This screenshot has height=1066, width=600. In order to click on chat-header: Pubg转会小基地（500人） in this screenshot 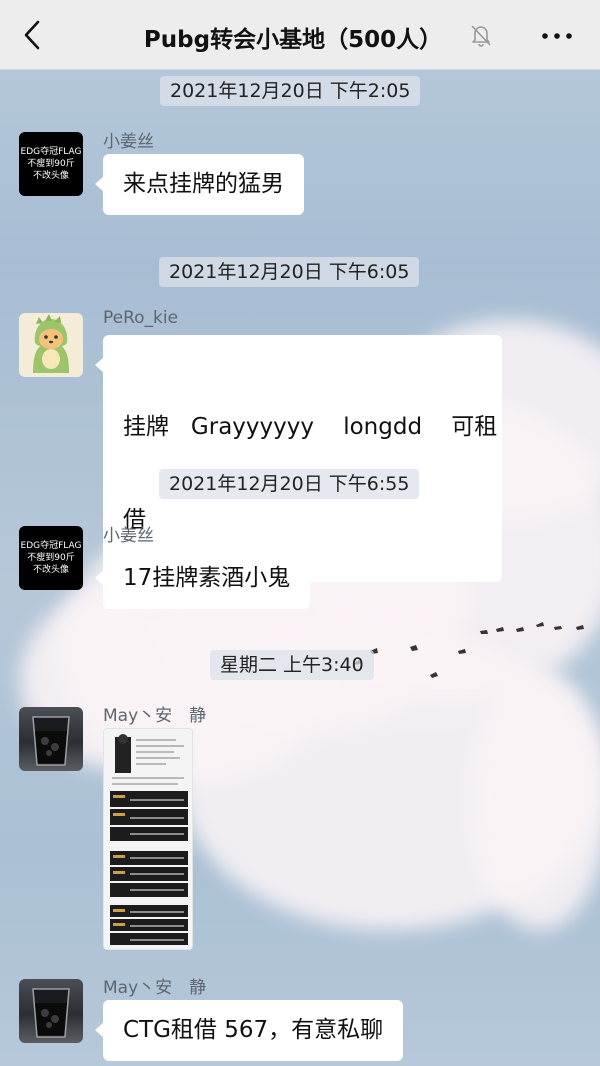, I will do `click(300, 35)`.